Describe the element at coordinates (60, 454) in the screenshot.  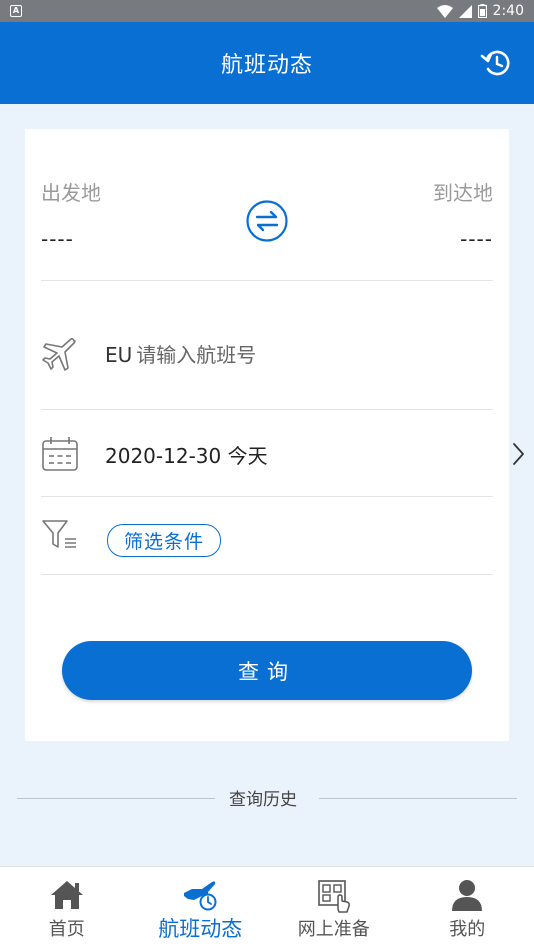
I see `calendar-icon` at that location.